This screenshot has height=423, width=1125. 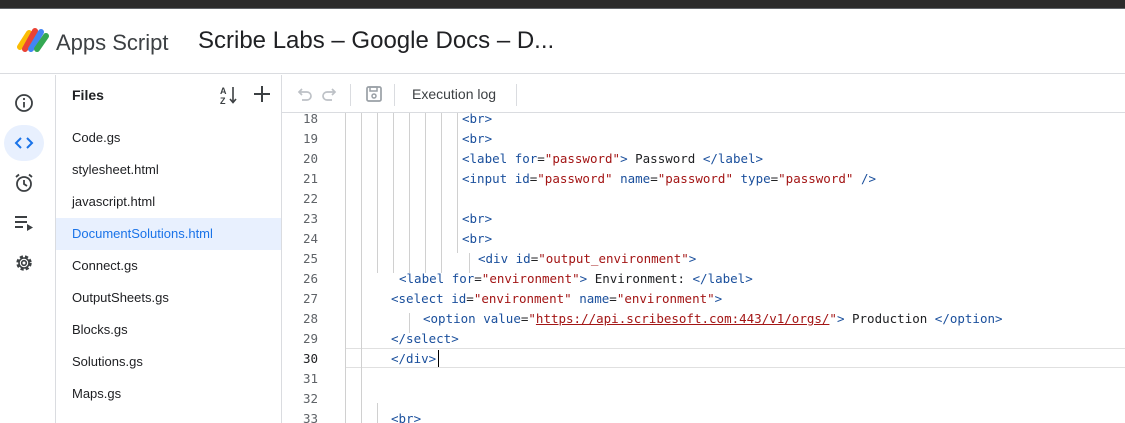 What do you see at coordinates (310, 358) in the screenshot?
I see `line-number: 30` at bounding box center [310, 358].